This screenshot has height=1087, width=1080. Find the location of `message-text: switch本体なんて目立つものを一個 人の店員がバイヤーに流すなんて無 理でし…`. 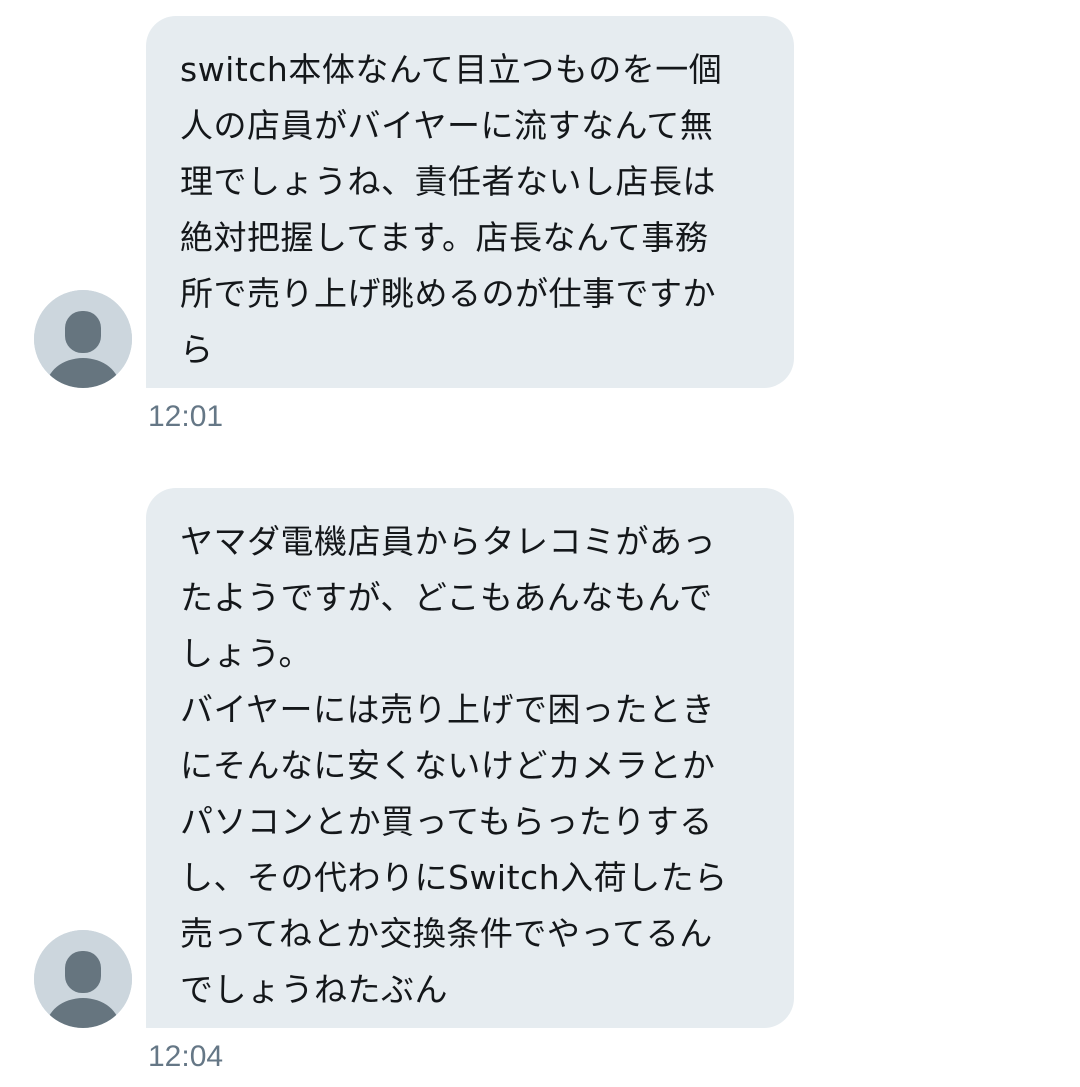

message-text: switch本体なんて目立つものを一個 人の店員がバイヤーに流すなんて無 理でし… is located at coordinates (451, 209).